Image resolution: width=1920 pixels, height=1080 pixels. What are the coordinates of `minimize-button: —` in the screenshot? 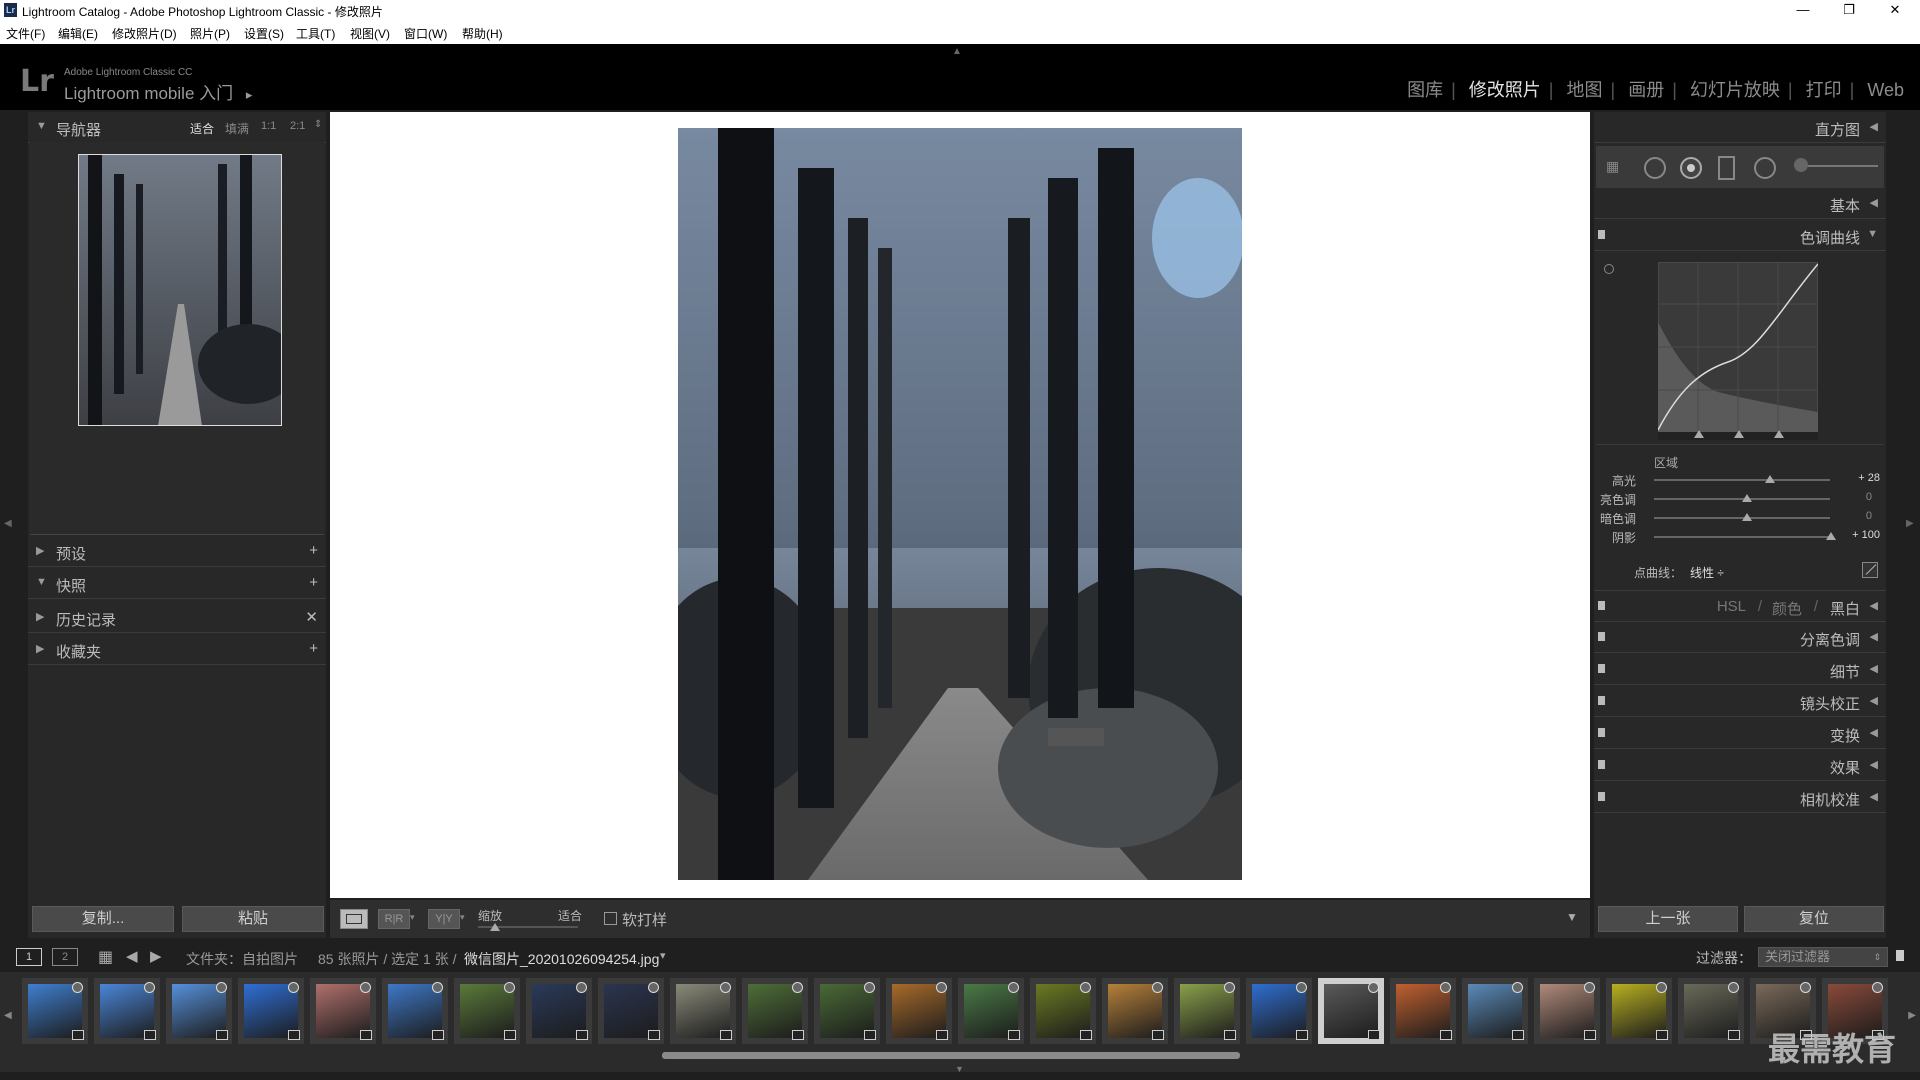 It's located at (1803, 11).